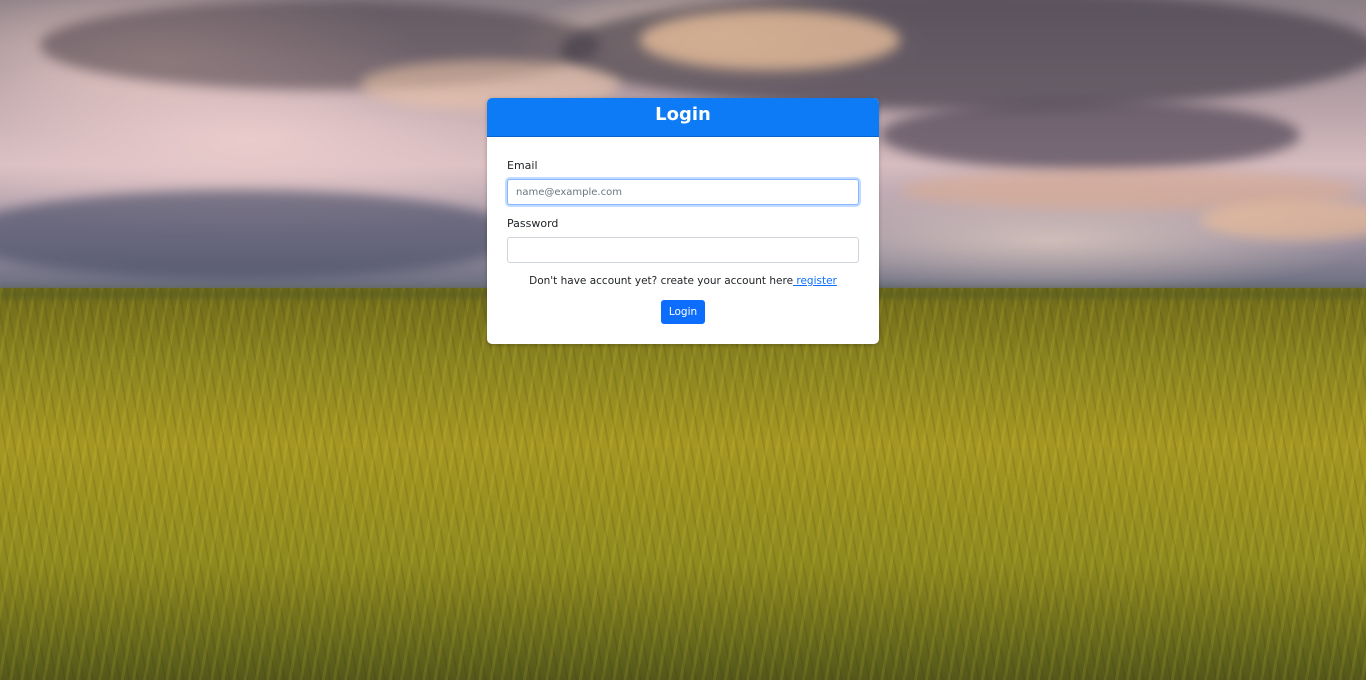 The height and width of the screenshot is (680, 1366). Describe the element at coordinates (533, 223) in the screenshot. I see `password-label: Password` at that location.